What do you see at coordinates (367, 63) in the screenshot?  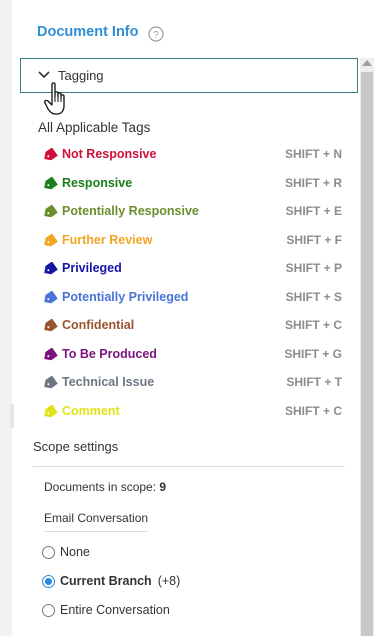 I see `scroll-up-arrow-icon` at bounding box center [367, 63].